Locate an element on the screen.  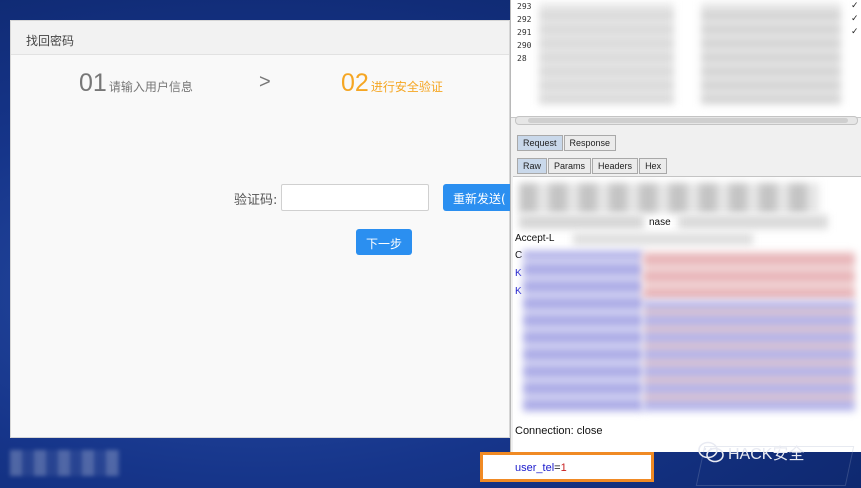
param-key: user_tel is located at coordinates (535, 468).